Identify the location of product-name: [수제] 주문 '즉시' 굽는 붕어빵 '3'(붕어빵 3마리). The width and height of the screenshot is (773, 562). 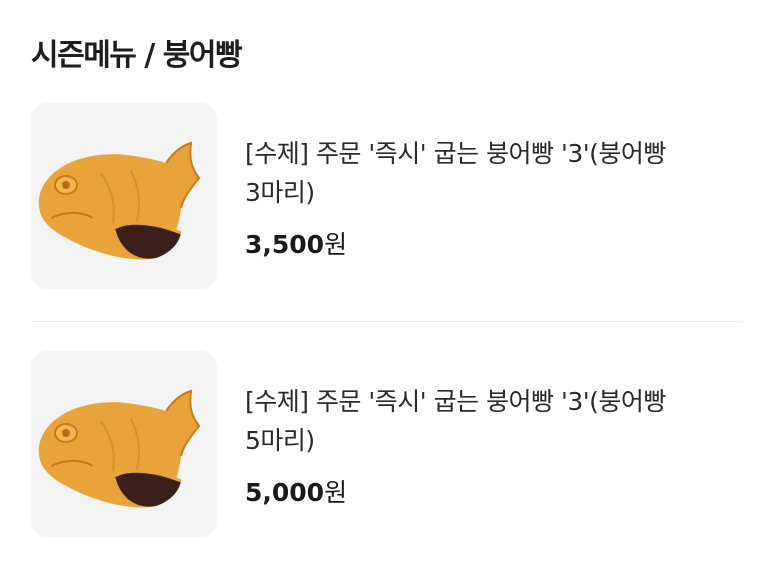
(495, 173).